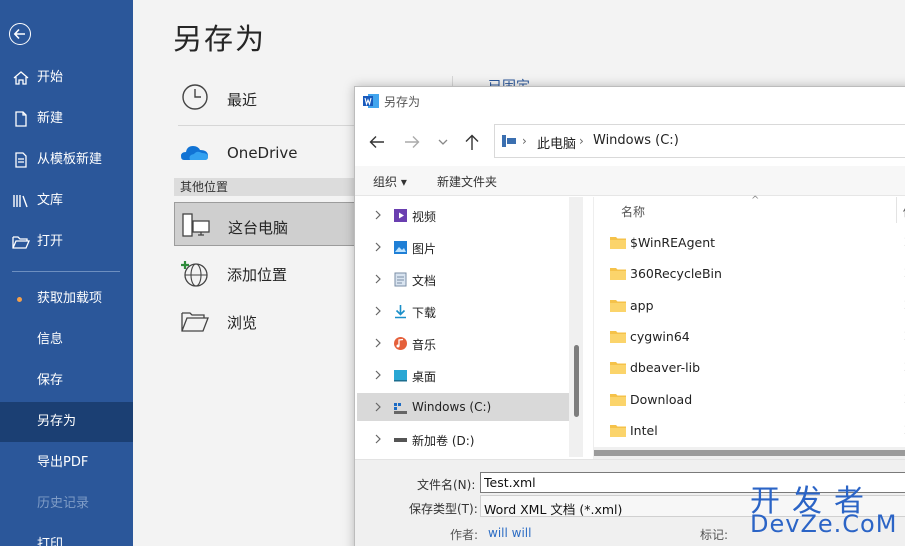 The height and width of the screenshot is (546, 905). Describe the element at coordinates (699, 141) in the screenshot. I see `address-bar: › 此电脑 › Windows (C:)` at that location.